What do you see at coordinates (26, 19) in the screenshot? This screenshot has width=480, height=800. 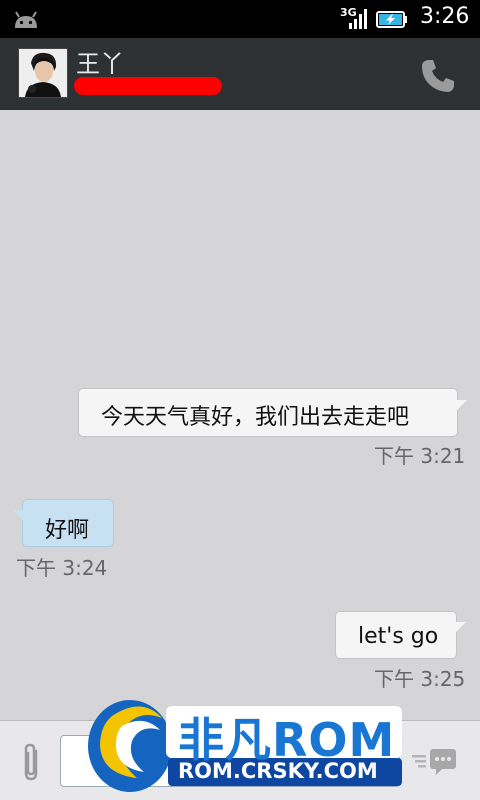 I see `android-notification-icon` at bounding box center [26, 19].